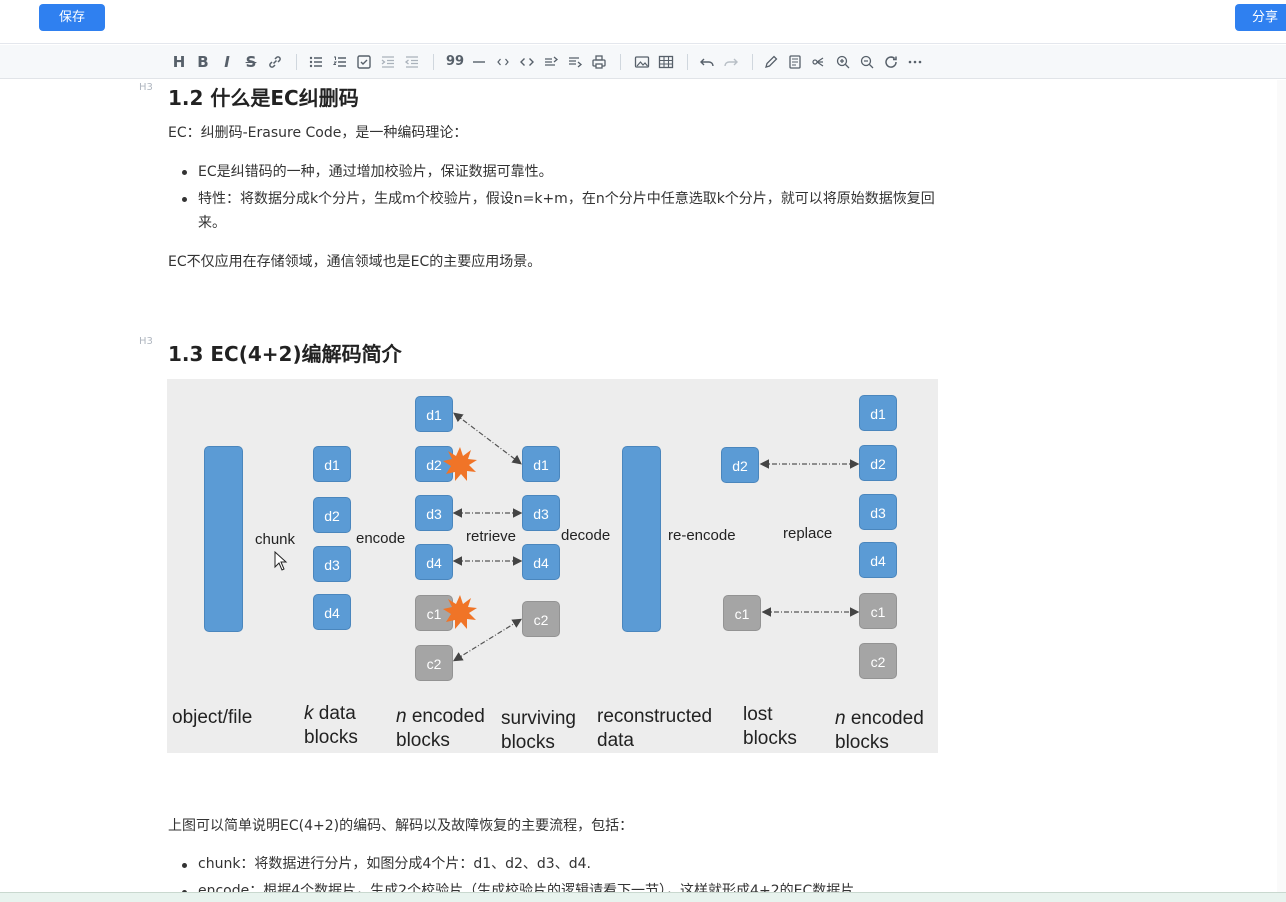  Describe the element at coordinates (223, 539) in the screenshot. I see `object-file-block` at that location.